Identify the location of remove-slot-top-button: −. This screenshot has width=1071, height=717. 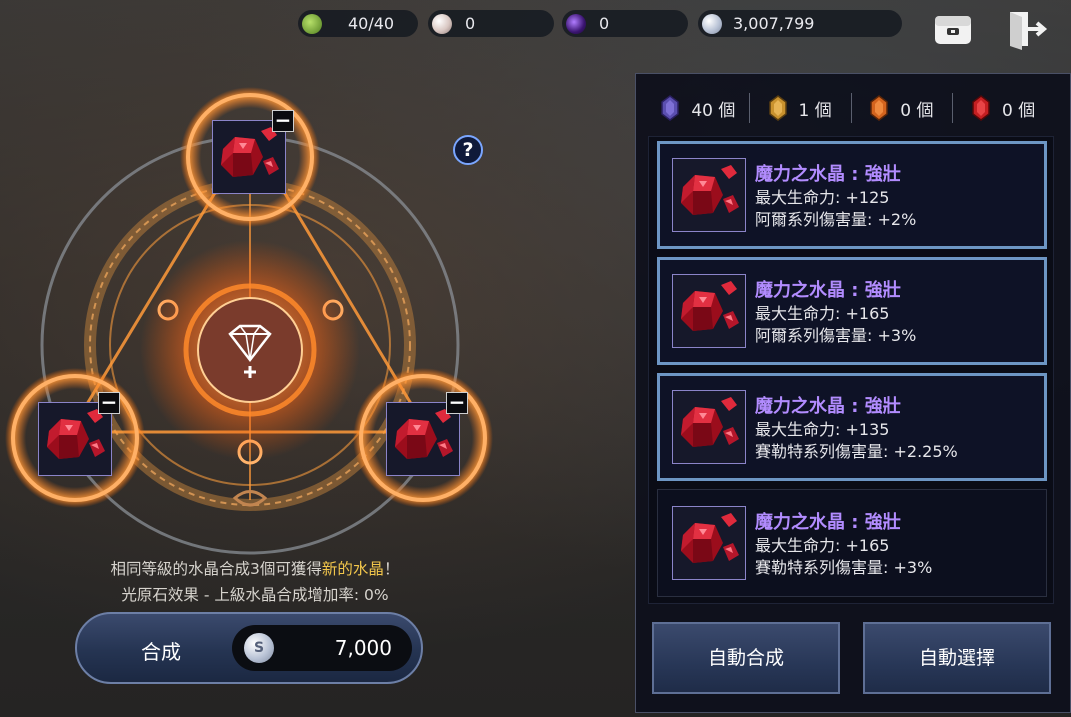
(283, 121).